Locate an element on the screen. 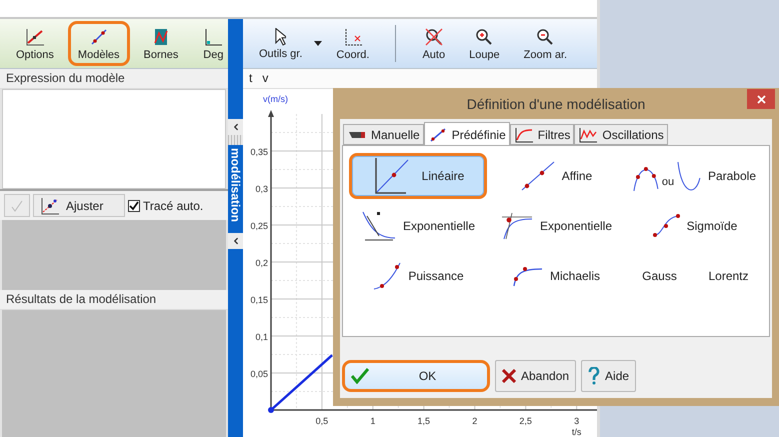 Image resolution: width=779 pixels, height=437 pixels. toolbar-button: Options is located at coordinates (35, 43).